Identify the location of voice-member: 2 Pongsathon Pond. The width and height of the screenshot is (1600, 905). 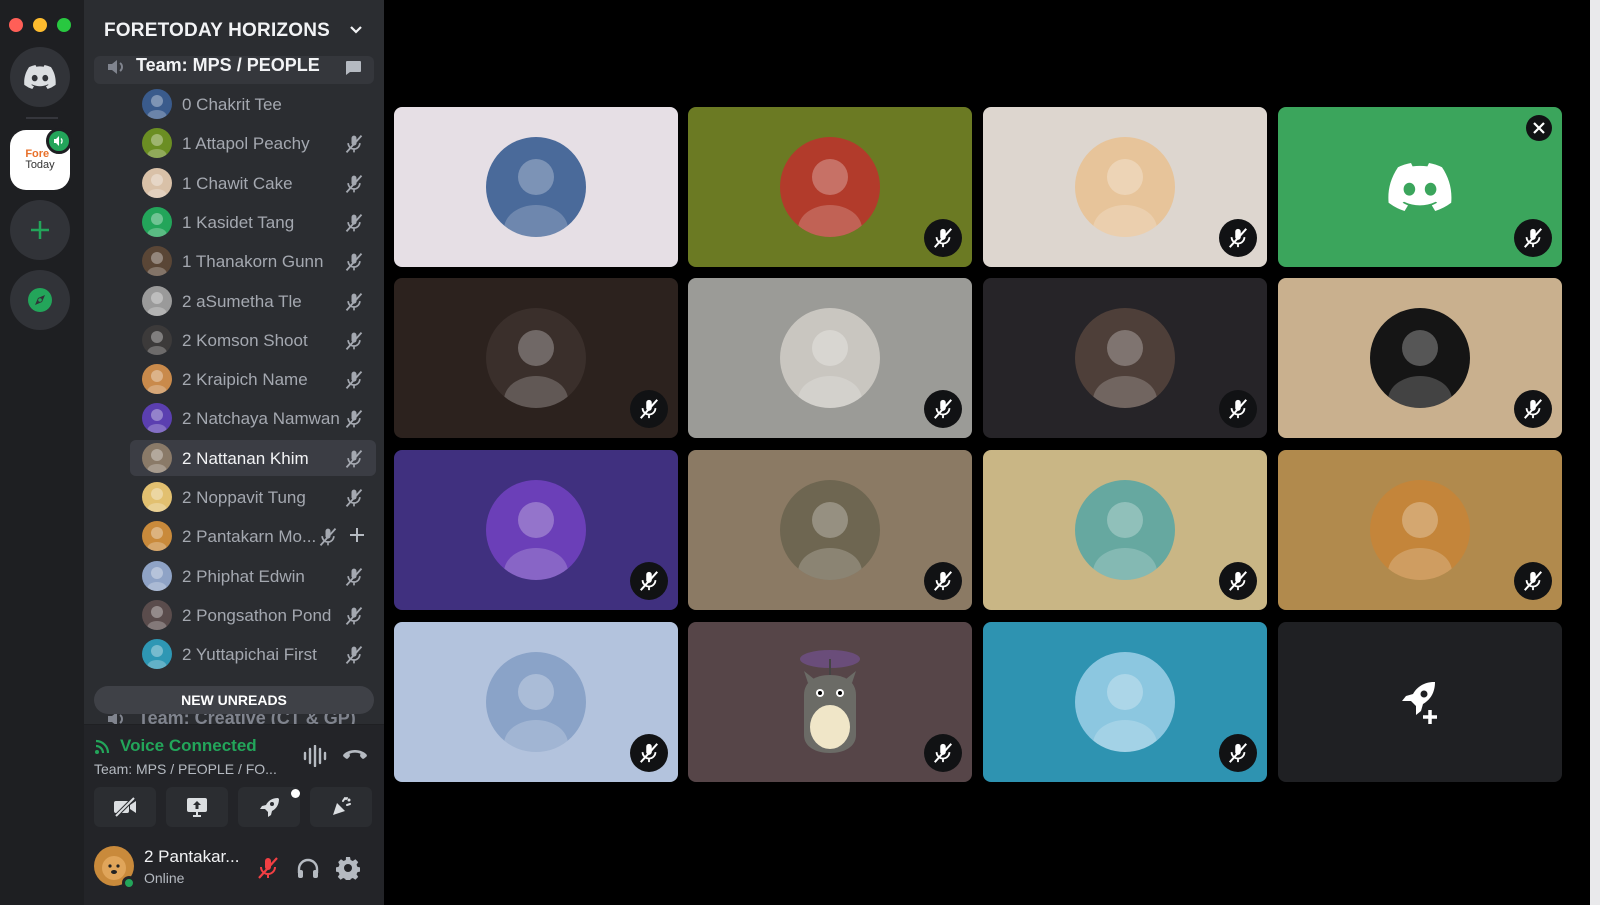
(253, 615).